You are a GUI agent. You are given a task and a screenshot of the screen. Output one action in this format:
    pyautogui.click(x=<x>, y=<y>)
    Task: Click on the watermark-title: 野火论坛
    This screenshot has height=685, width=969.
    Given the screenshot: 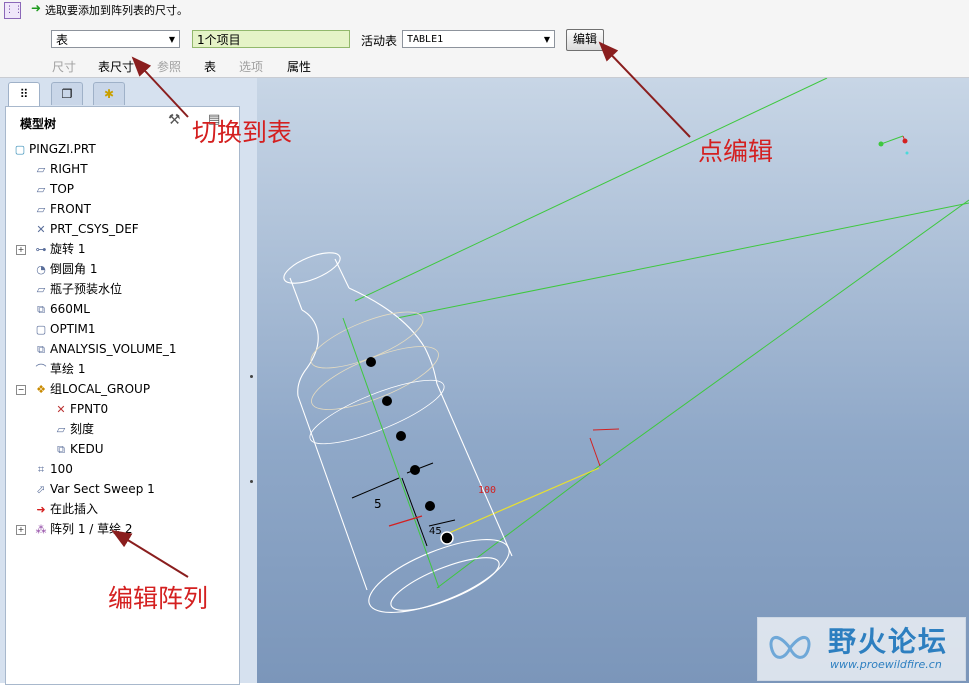 What is the action you would take?
    pyautogui.click(x=888, y=641)
    